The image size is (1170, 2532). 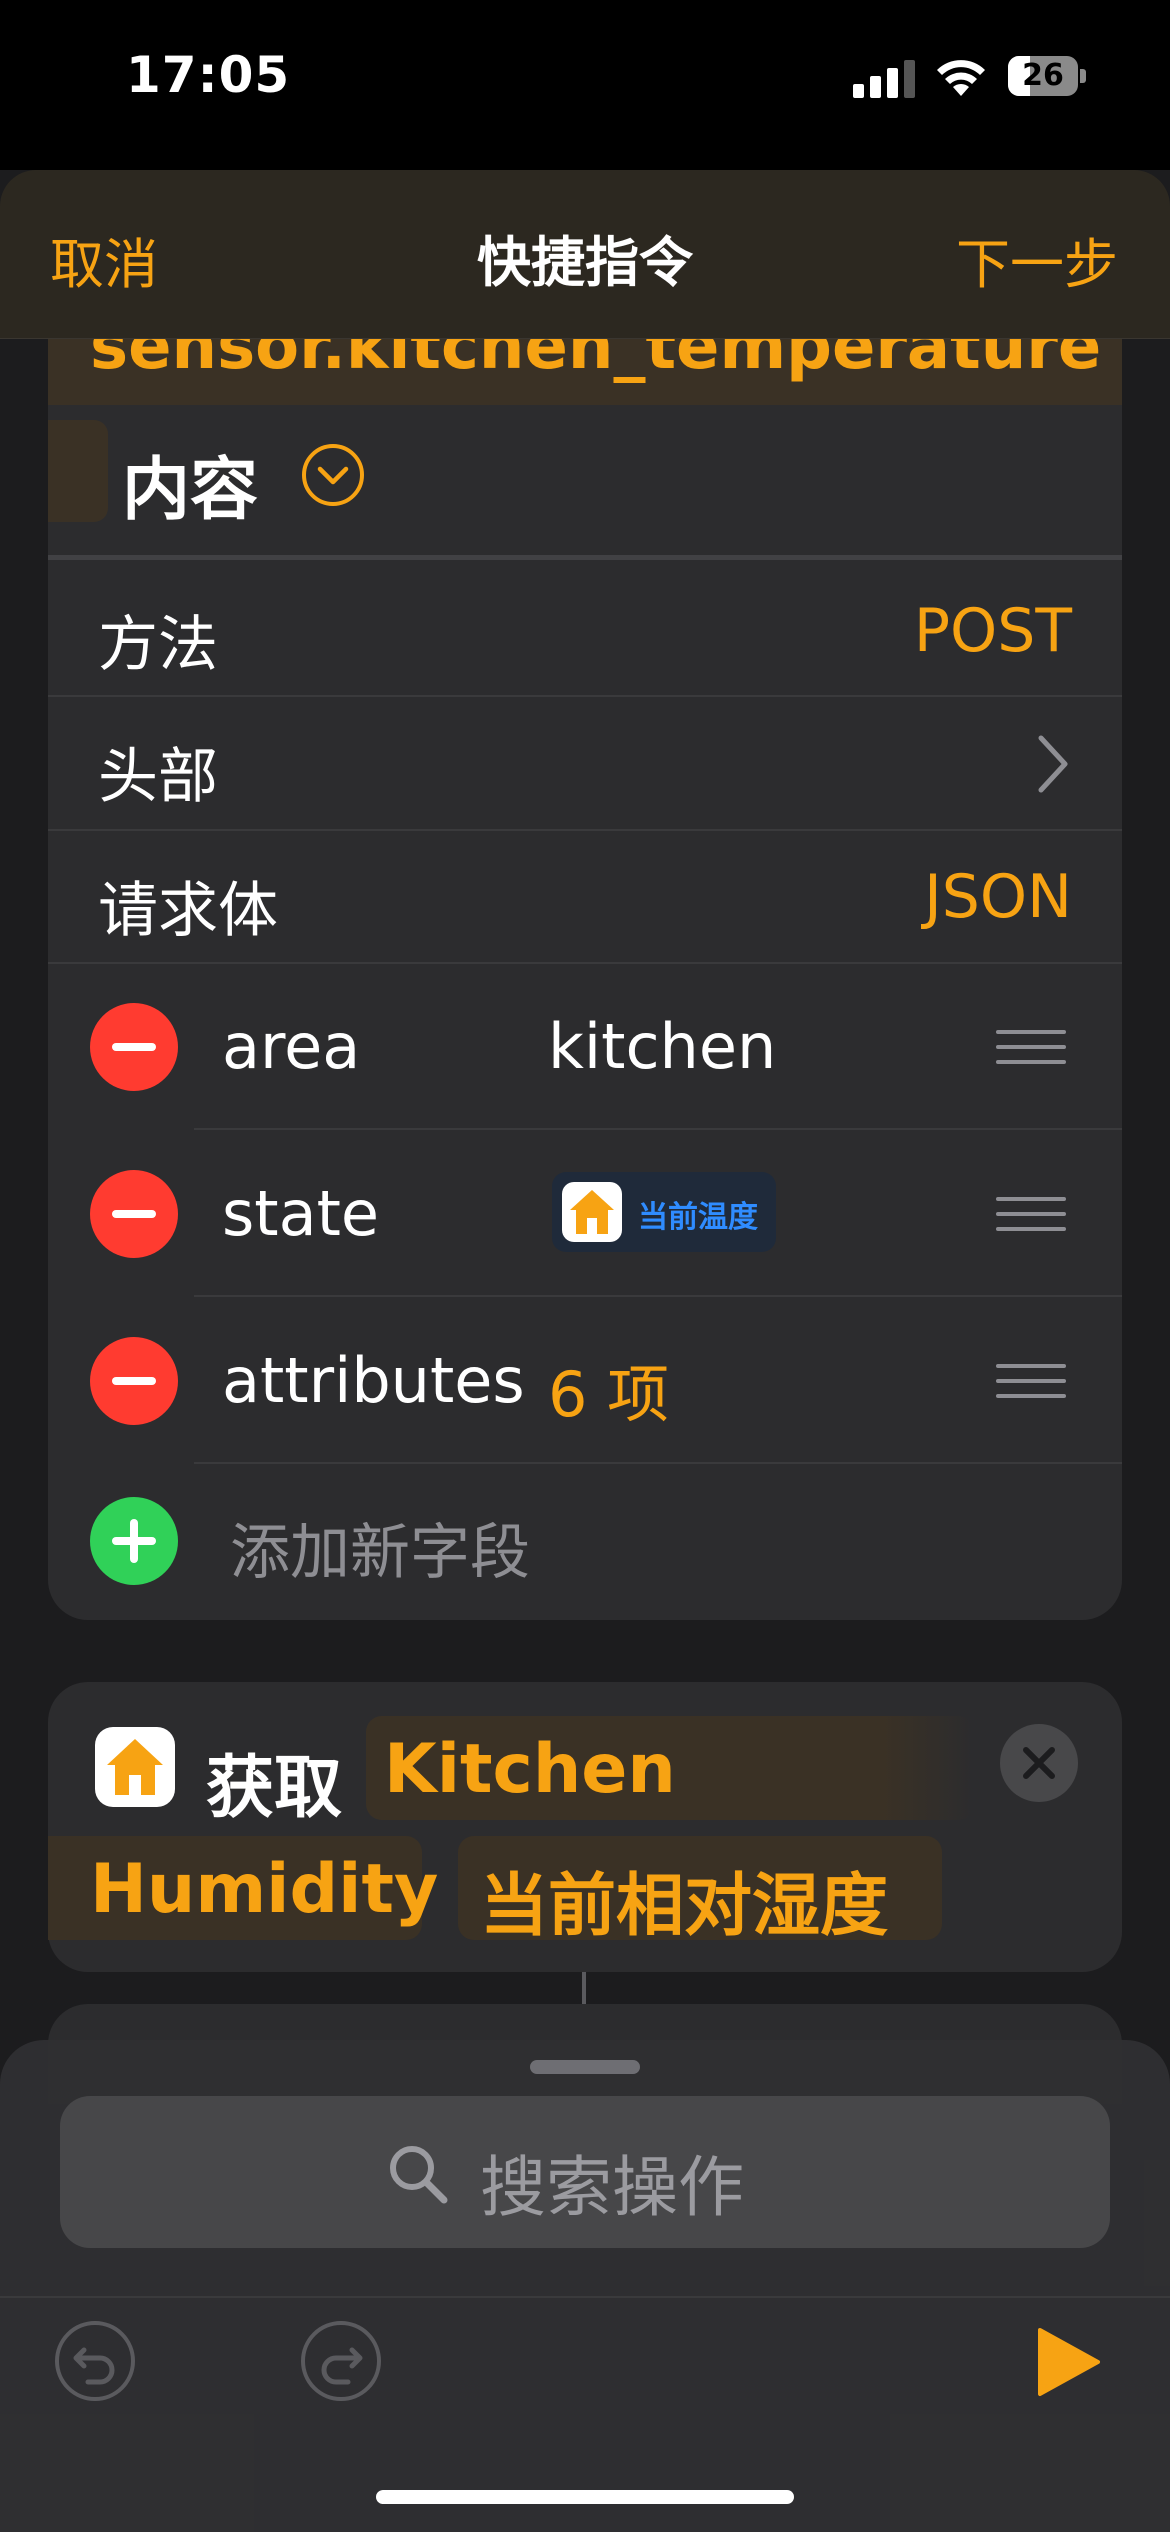 I want to click on headers-label: 头部, so click(x=158, y=771).